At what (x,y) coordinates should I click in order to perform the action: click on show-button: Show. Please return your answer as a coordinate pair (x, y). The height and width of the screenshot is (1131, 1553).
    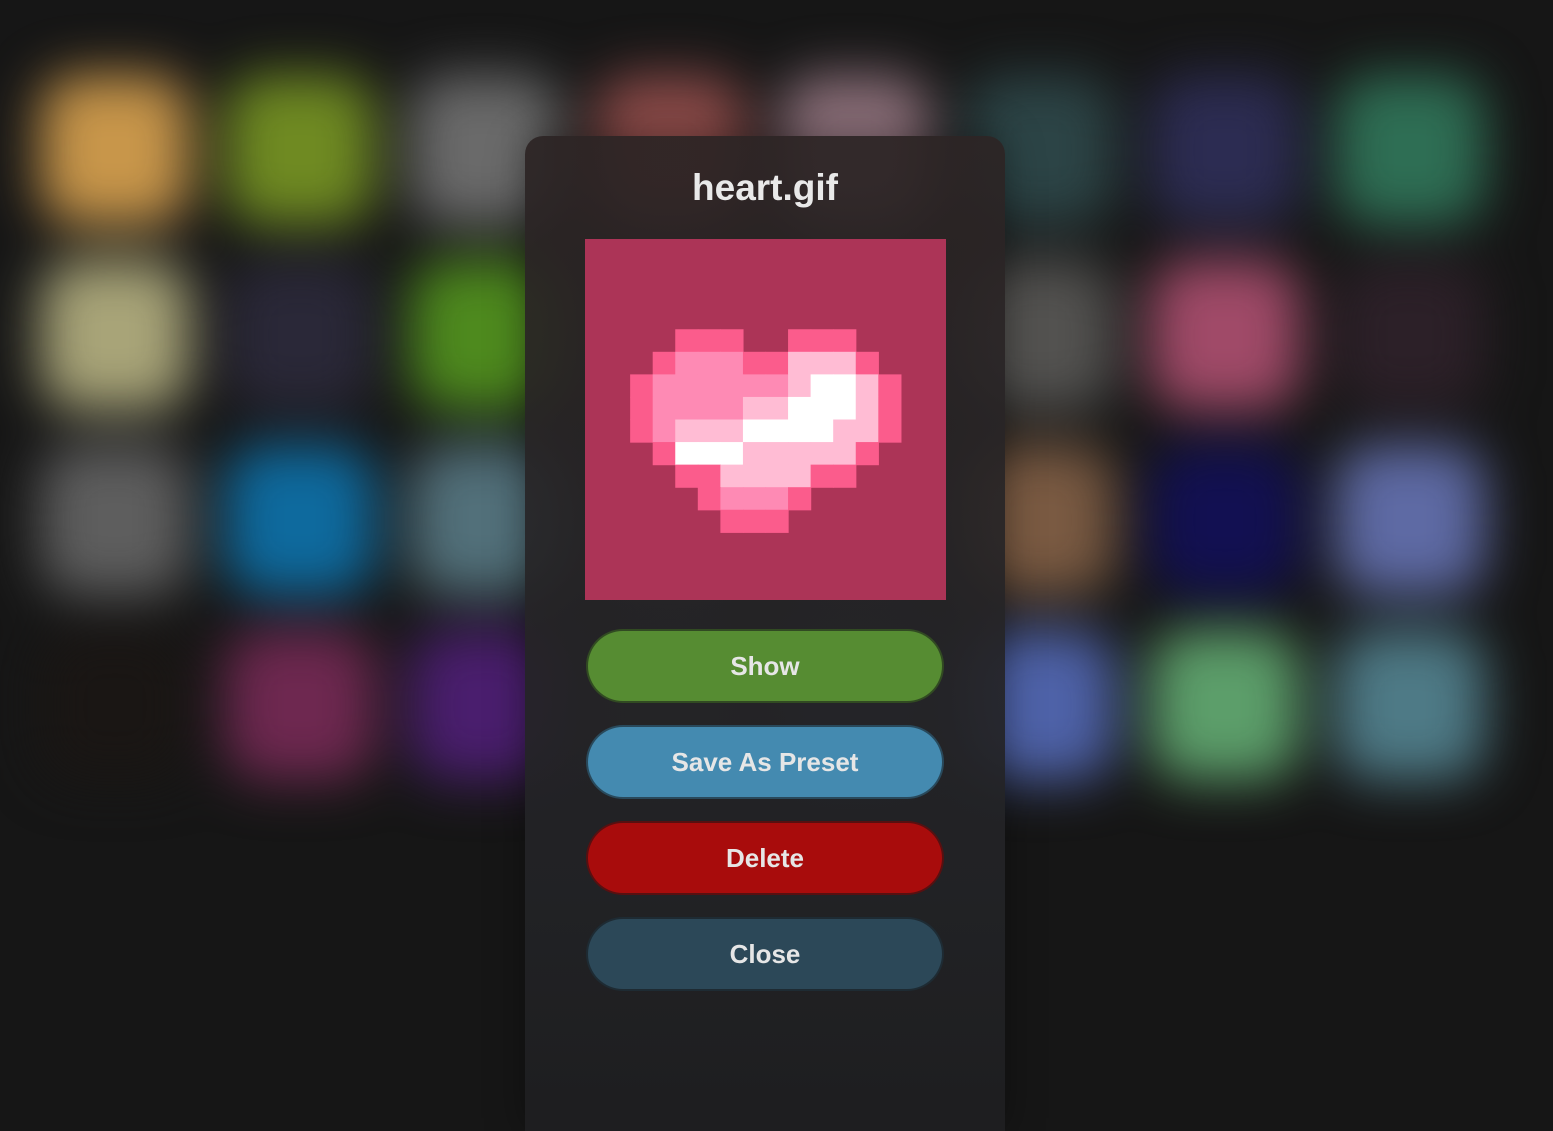
    Looking at the image, I should click on (765, 666).